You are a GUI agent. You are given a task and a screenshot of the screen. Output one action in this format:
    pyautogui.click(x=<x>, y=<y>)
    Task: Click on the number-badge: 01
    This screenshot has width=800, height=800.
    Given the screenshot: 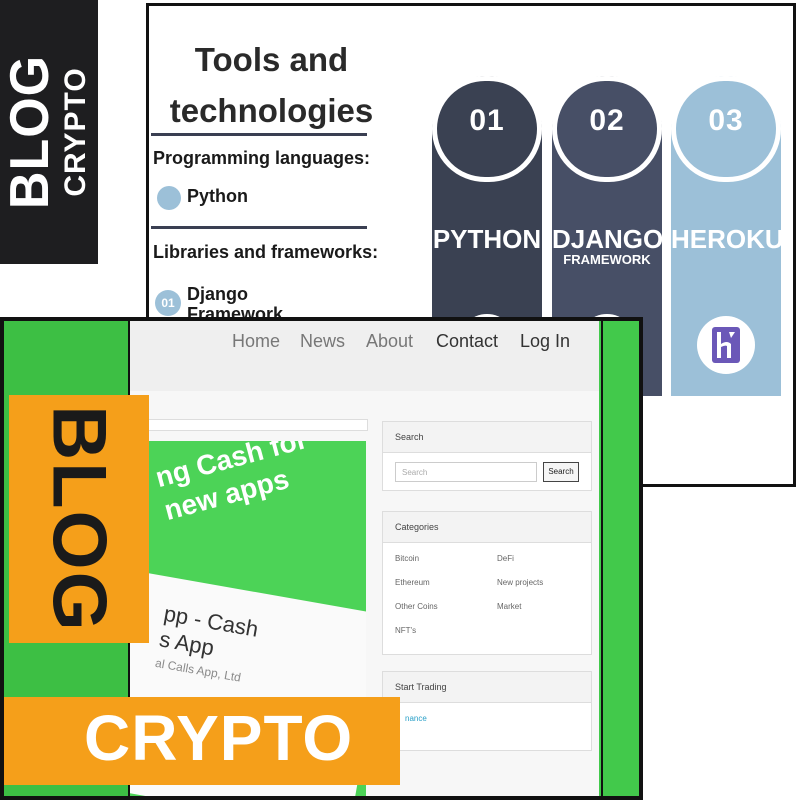 What is the action you would take?
    pyautogui.click(x=168, y=303)
    